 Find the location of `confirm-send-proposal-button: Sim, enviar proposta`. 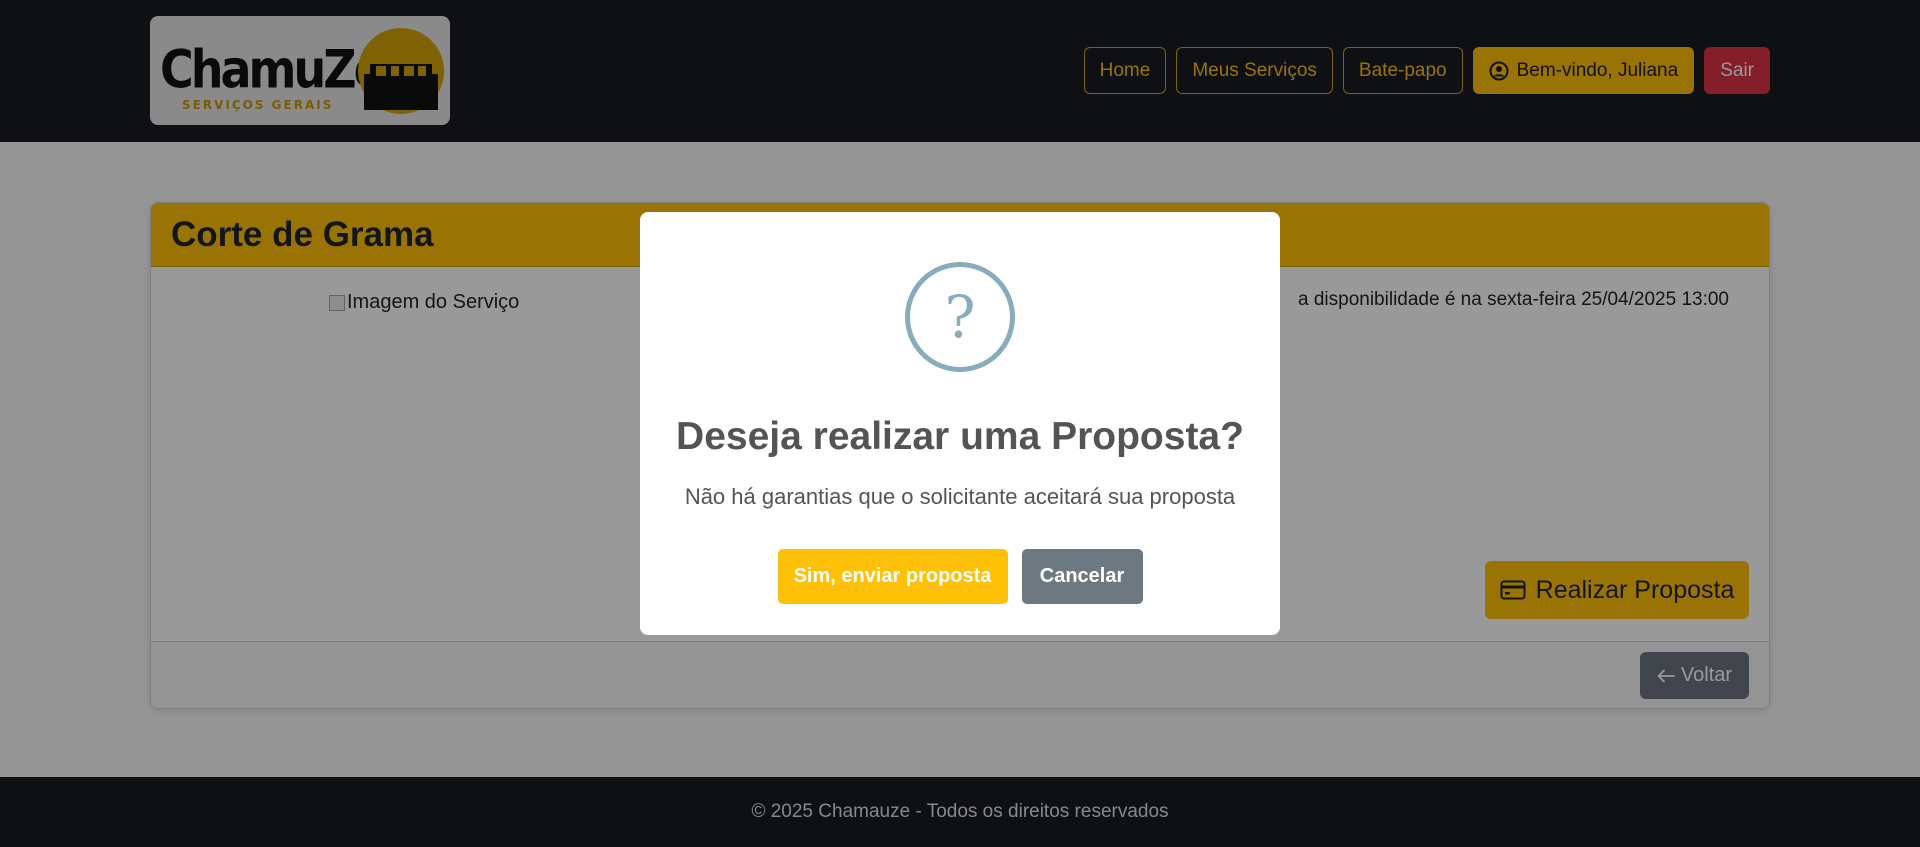

confirm-send-proposal-button: Sim, enviar proposta is located at coordinates (892, 576).